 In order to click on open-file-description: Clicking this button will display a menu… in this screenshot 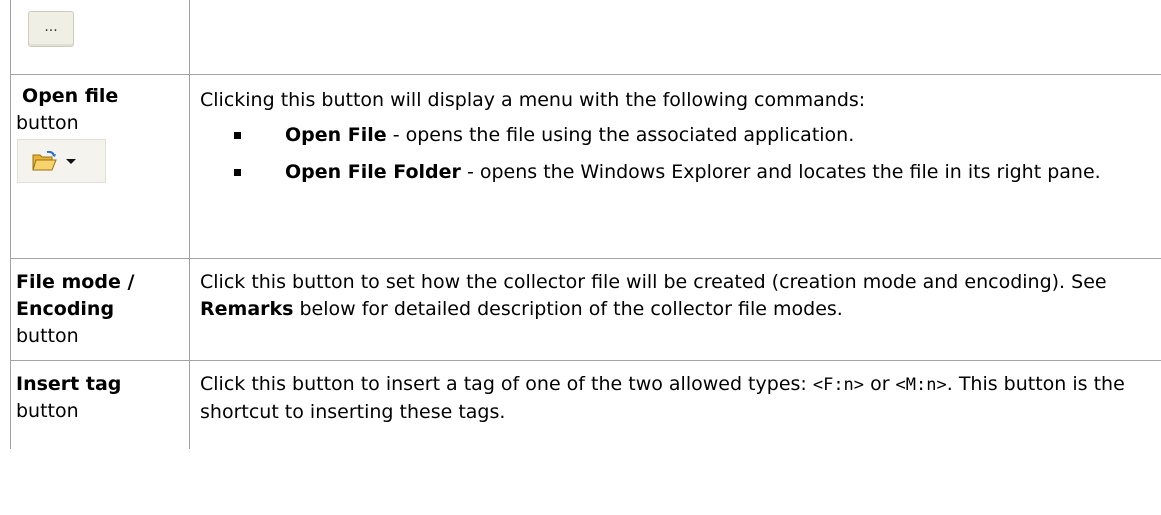, I will do `click(533, 100)`.